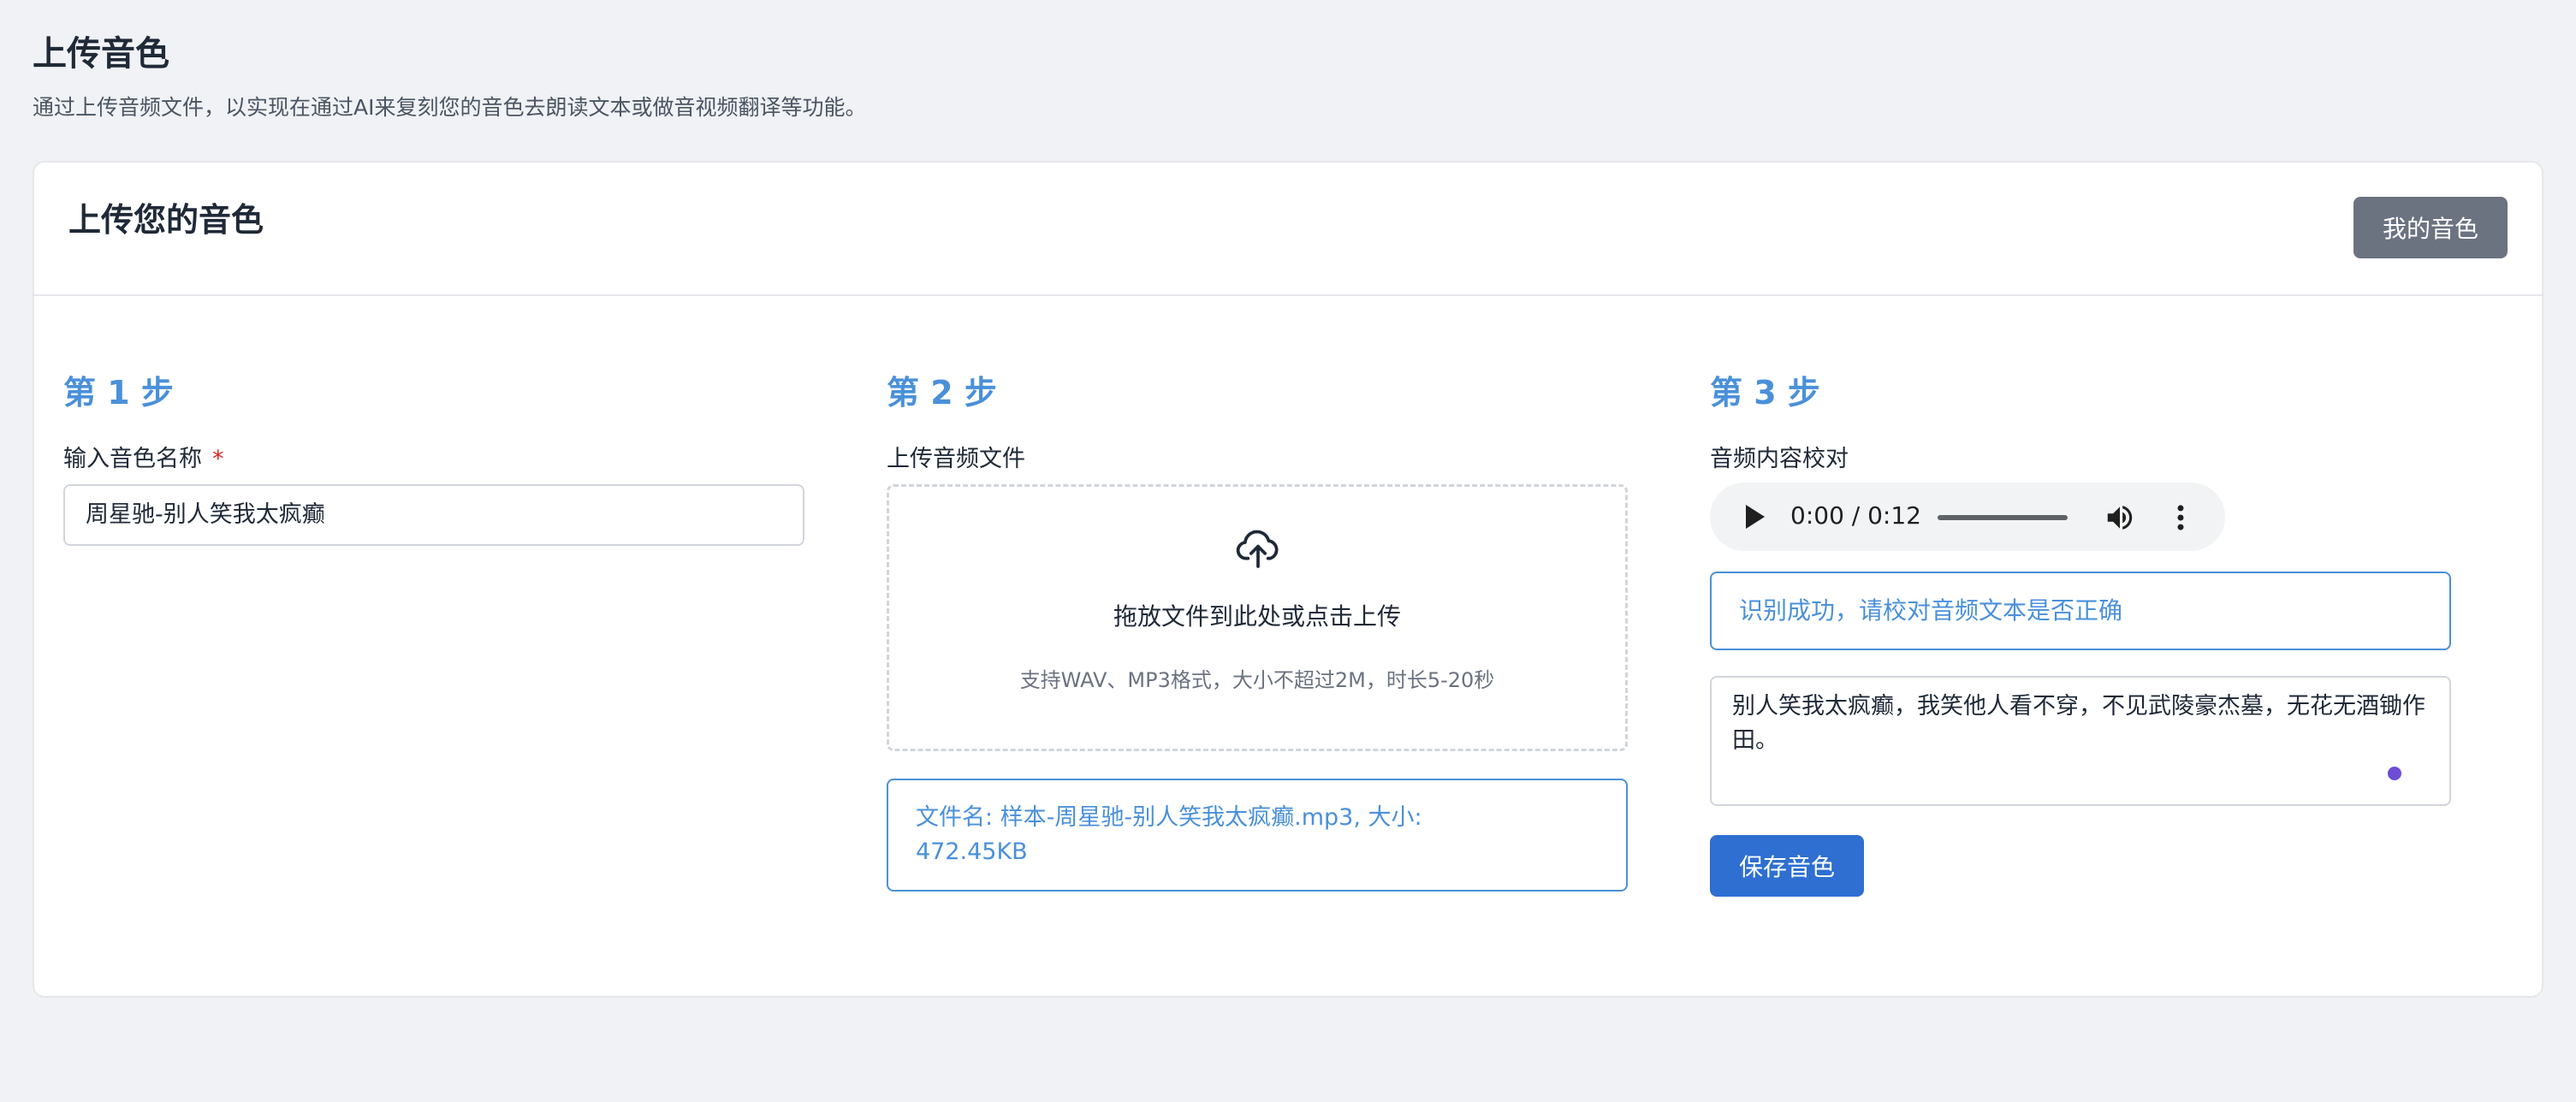 Image resolution: width=2576 pixels, height=1102 pixels. I want to click on transcript-textarea: 别人笑我太疯癫，我笑他人看不穿，不见武陵豪杰墓，无花无酒锄作田。, so click(2080, 741).